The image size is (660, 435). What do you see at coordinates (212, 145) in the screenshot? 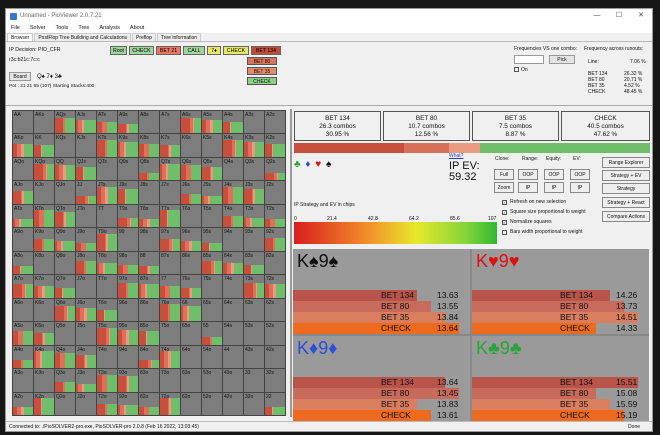
I see `range-cell: K5s` at bounding box center [212, 145].